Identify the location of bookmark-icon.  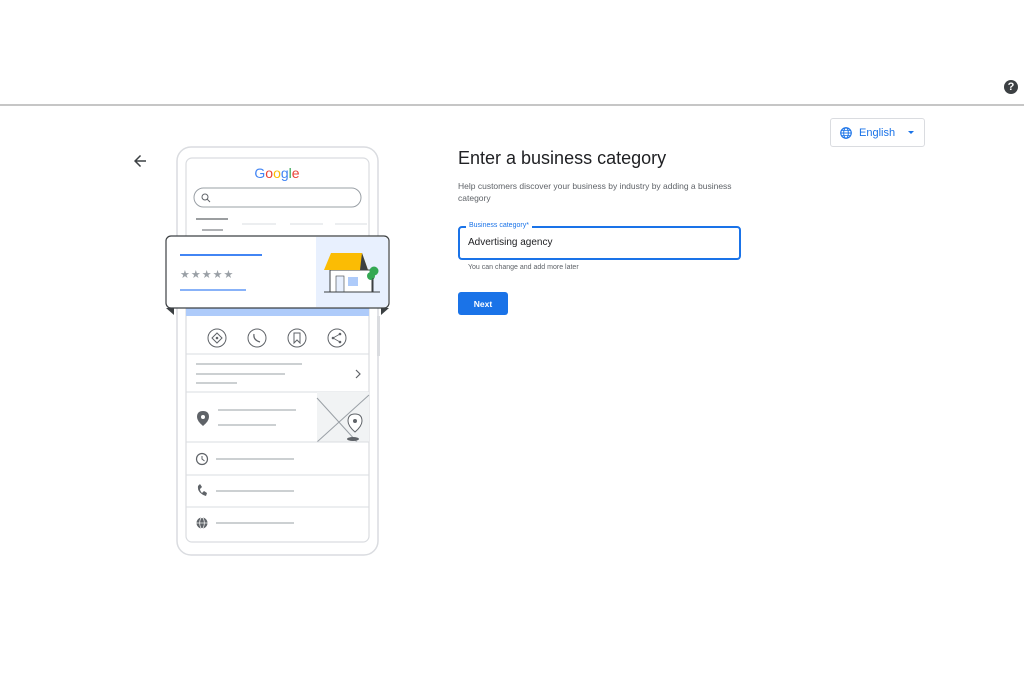
(297, 338).